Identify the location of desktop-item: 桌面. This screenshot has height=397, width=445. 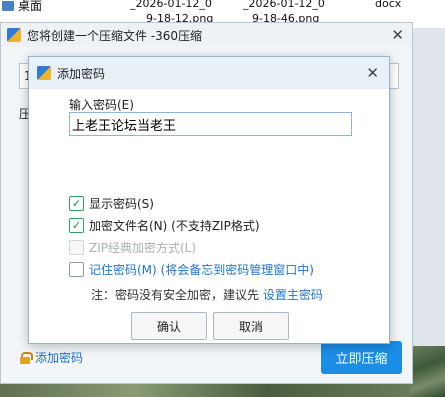
(22, 7).